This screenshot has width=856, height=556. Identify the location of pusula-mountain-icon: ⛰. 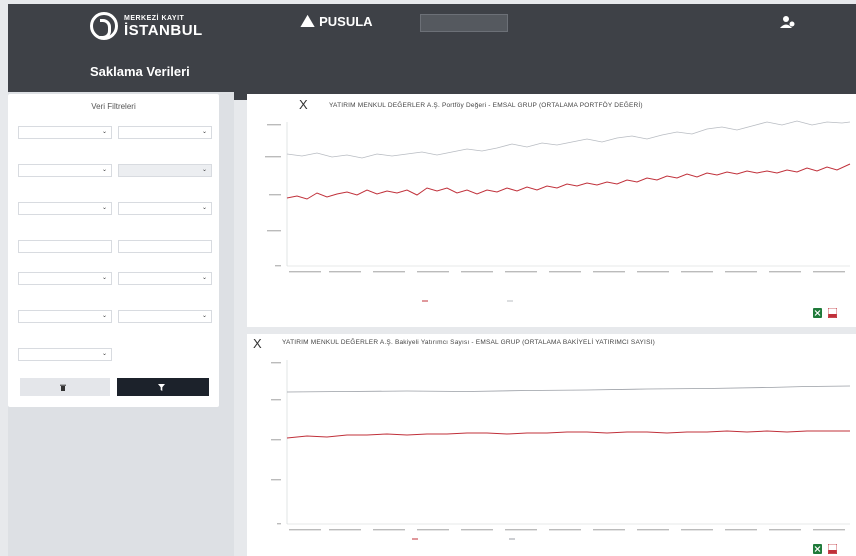
(308, 21).